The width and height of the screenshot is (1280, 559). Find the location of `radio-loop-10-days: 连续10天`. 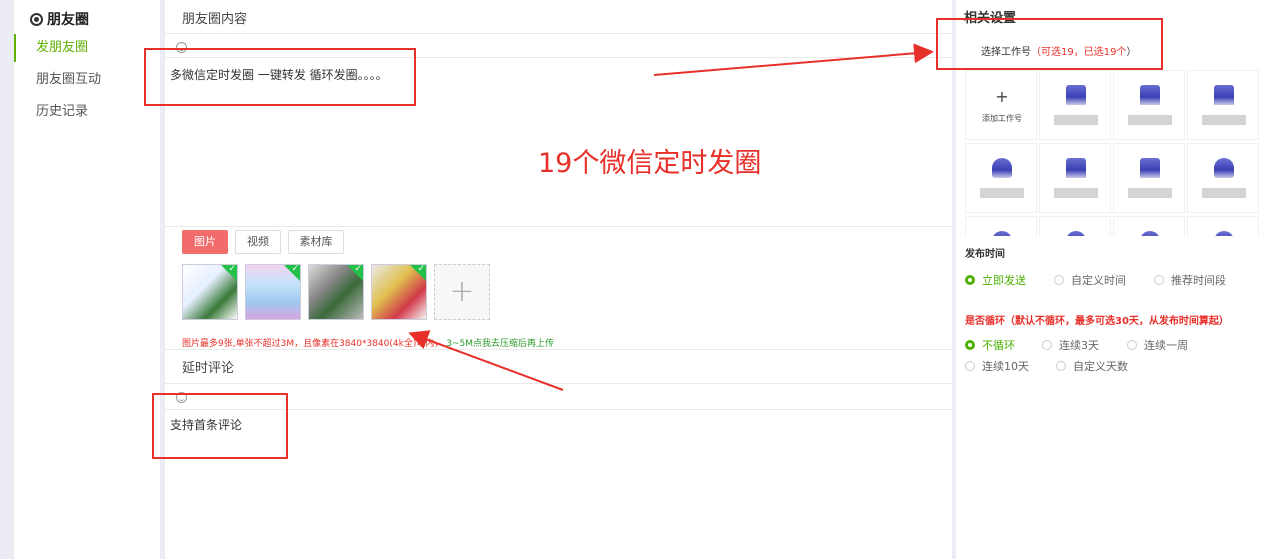

radio-loop-10-days: 连续10天 is located at coordinates (997, 366).